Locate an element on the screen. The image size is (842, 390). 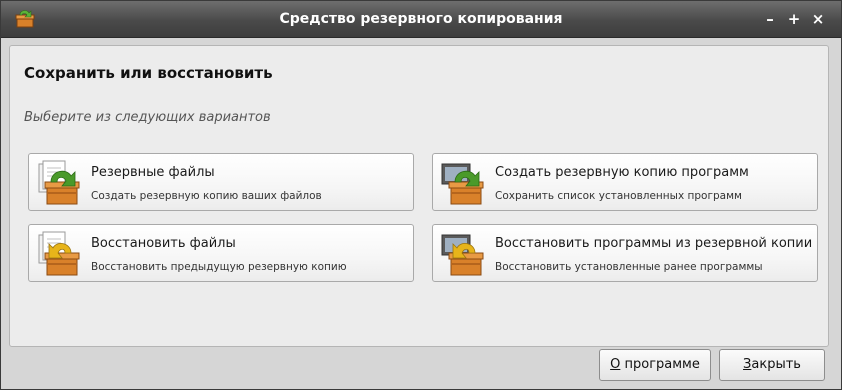
close-window-button: × is located at coordinates (818, 19).